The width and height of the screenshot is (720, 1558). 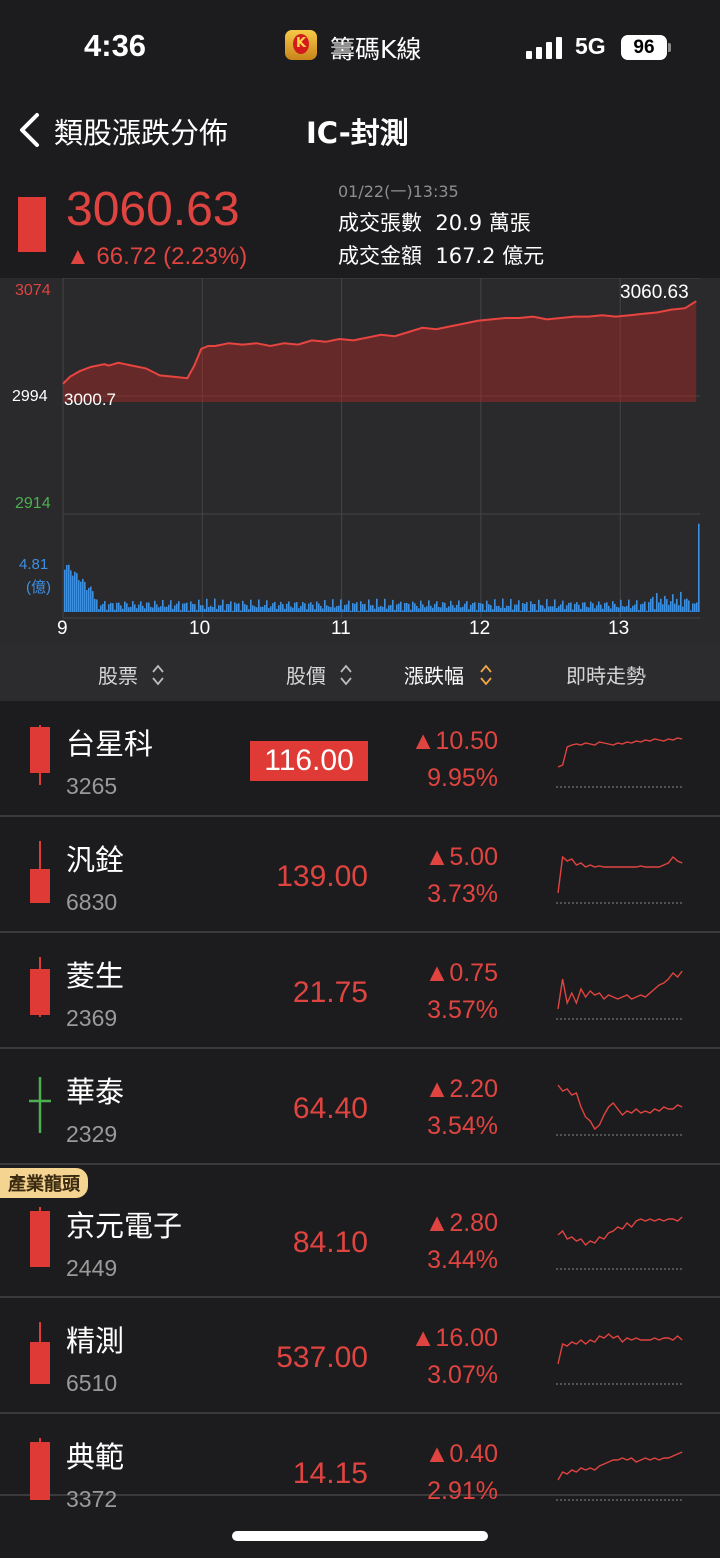 What do you see at coordinates (158, 675) in the screenshot?
I see `sort-icon` at bounding box center [158, 675].